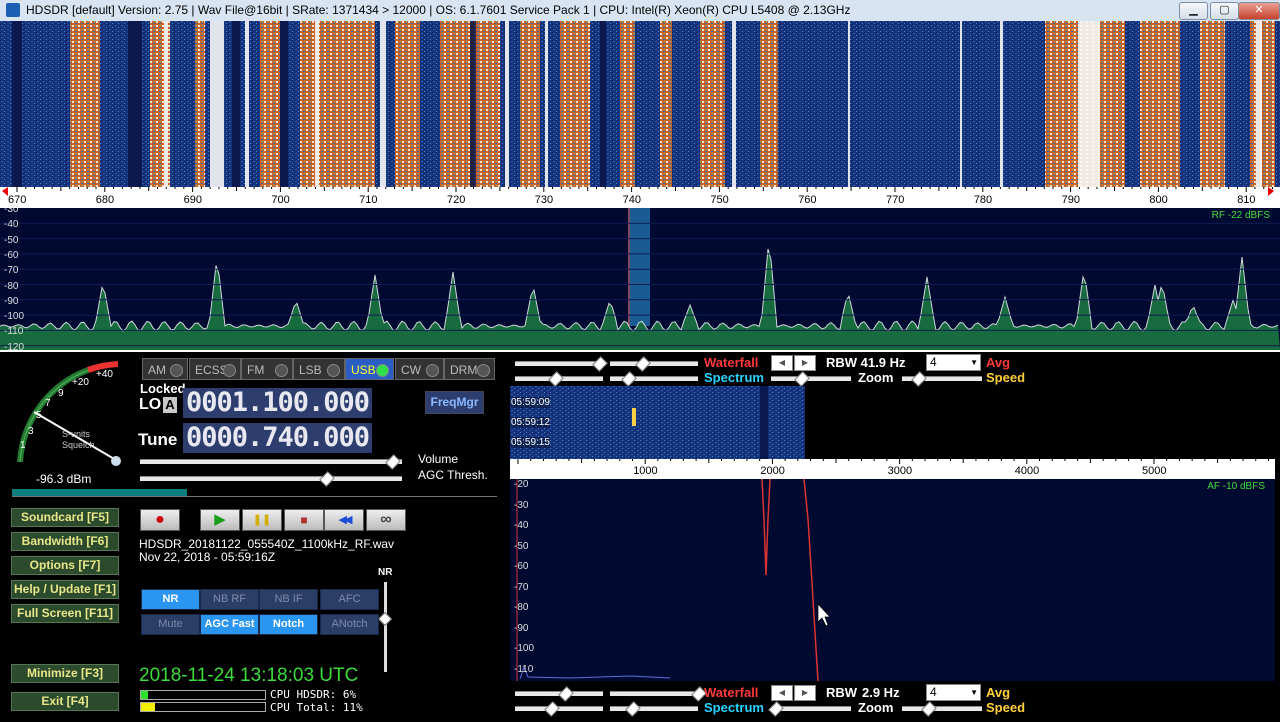 The width and height of the screenshot is (1280, 722). Describe the element at coordinates (271, 479) in the screenshot. I see `agc-threshold-slider` at that location.